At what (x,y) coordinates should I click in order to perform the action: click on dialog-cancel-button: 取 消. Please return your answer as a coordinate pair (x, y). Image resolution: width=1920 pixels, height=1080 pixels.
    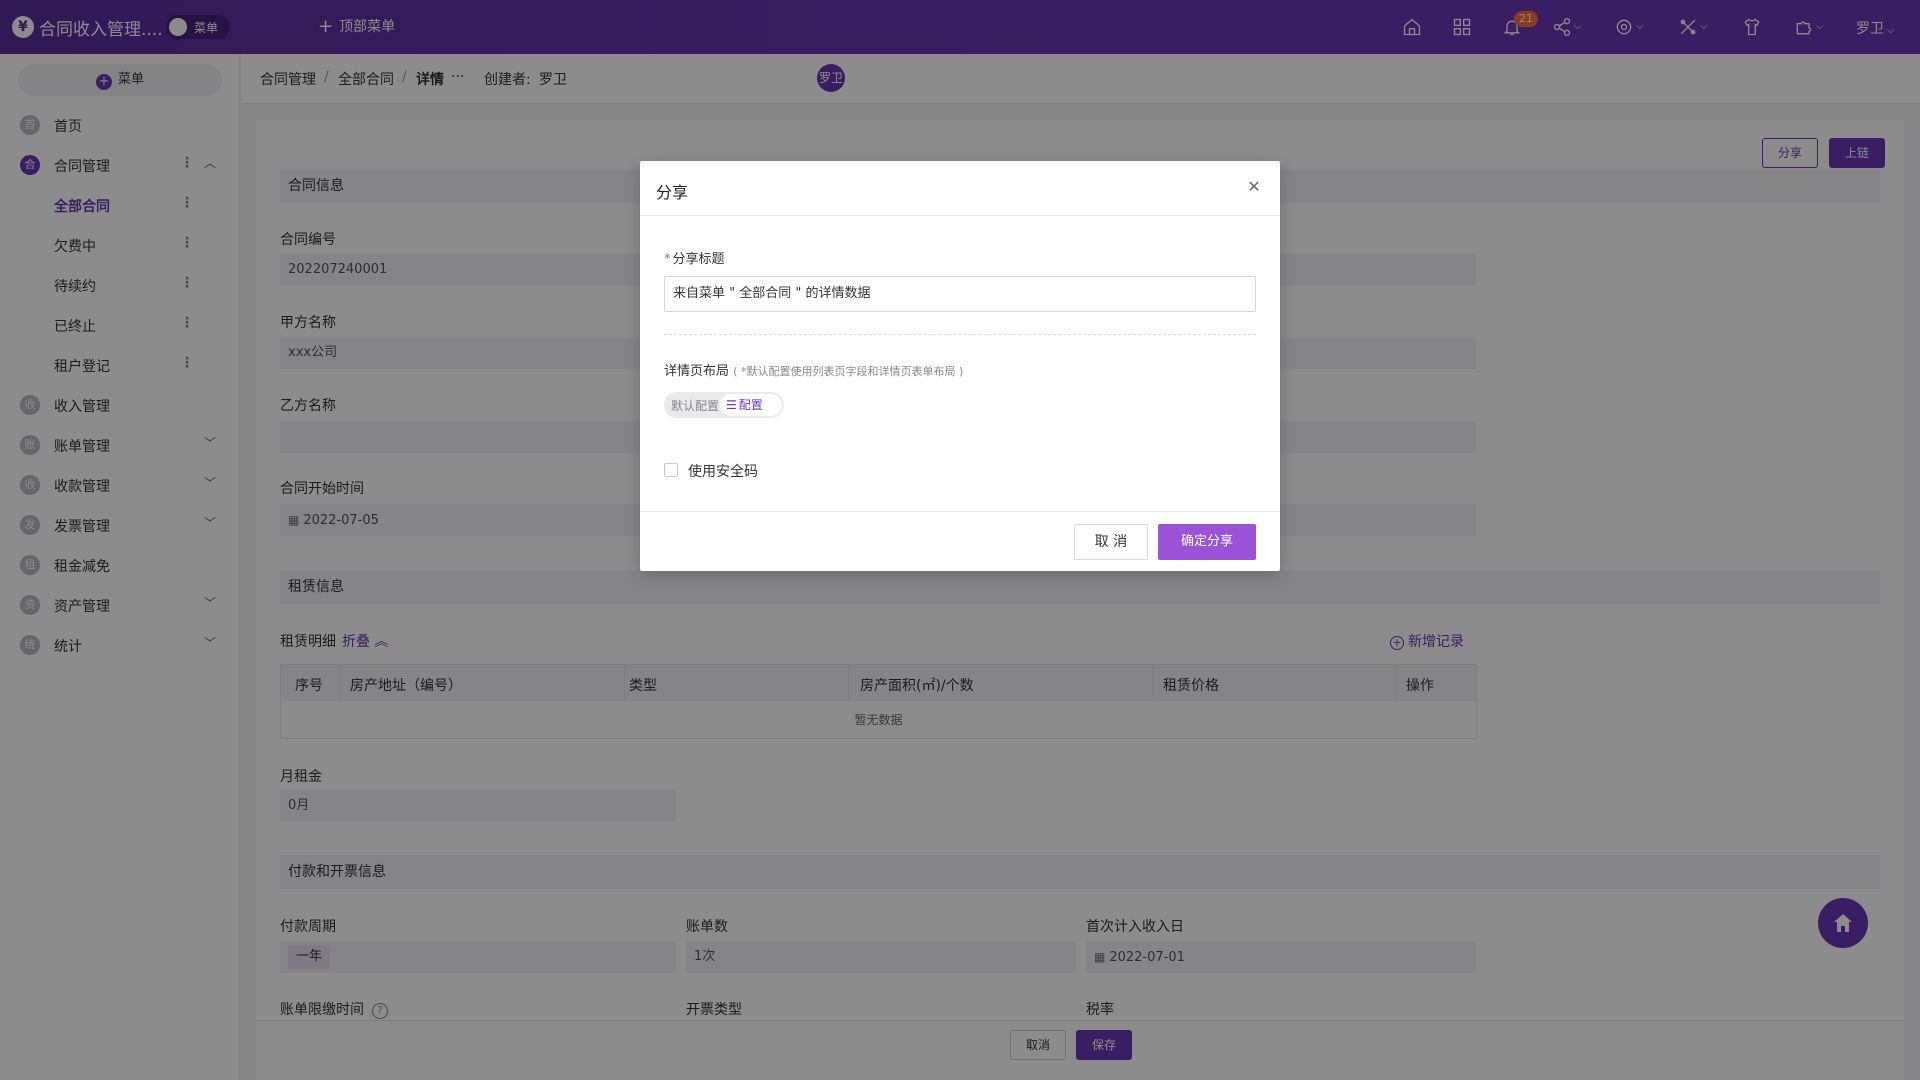
    Looking at the image, I should click on (1111, 542).